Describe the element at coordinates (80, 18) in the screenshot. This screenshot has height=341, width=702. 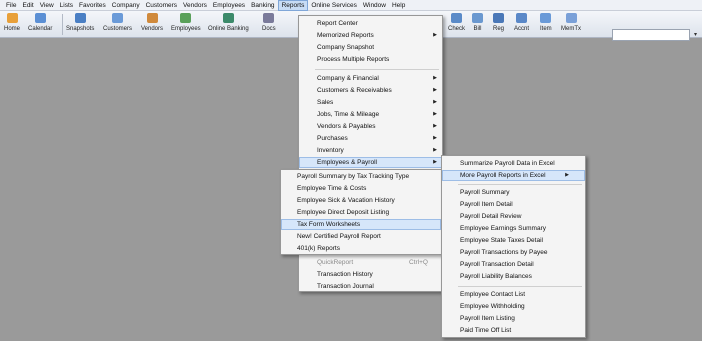
I see `snapshots-icon` at that location.